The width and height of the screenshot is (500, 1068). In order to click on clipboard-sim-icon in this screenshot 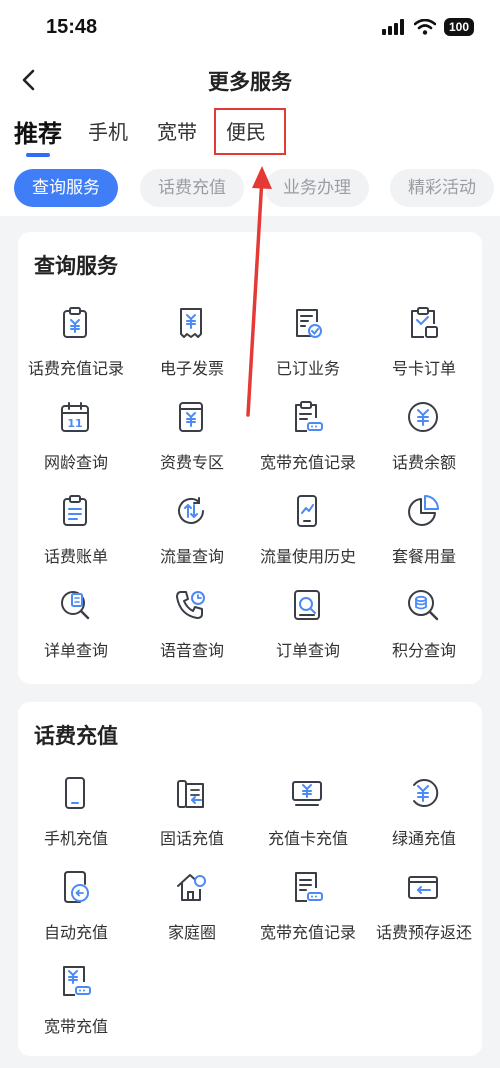, I will do `click(424, 322)`.